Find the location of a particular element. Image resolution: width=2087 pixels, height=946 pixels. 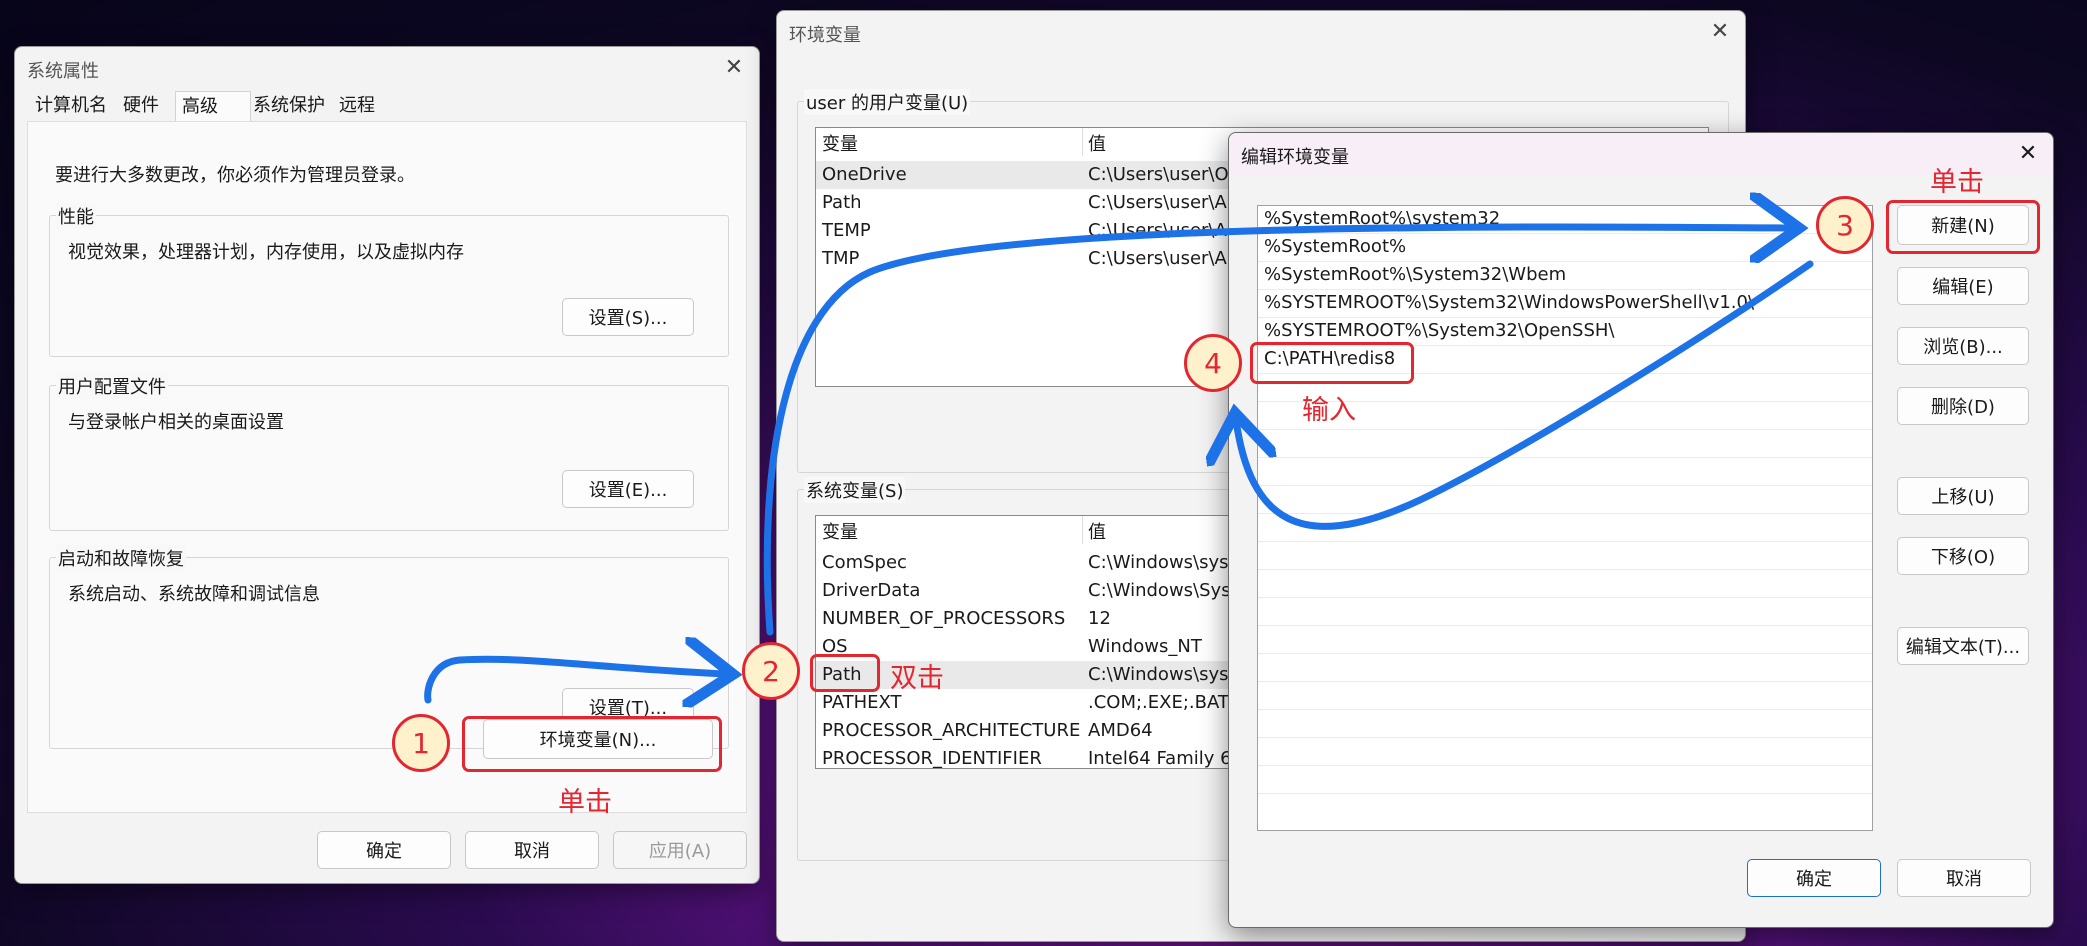

environment-variables-title: 环境变量 is located at coordinates (825, 35).